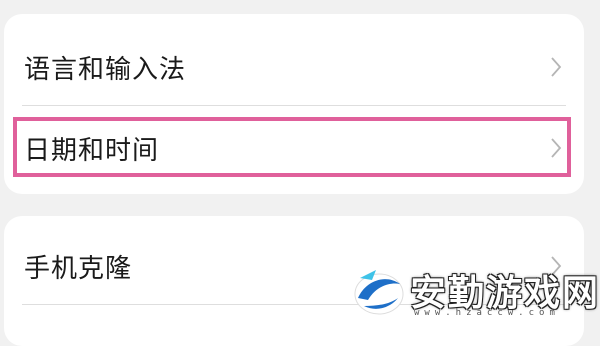 The width and height of the screenshot is (600, 346). I want to click on watermark: 安勤游戏网 www.hzaccw.com, so click(474, 291).